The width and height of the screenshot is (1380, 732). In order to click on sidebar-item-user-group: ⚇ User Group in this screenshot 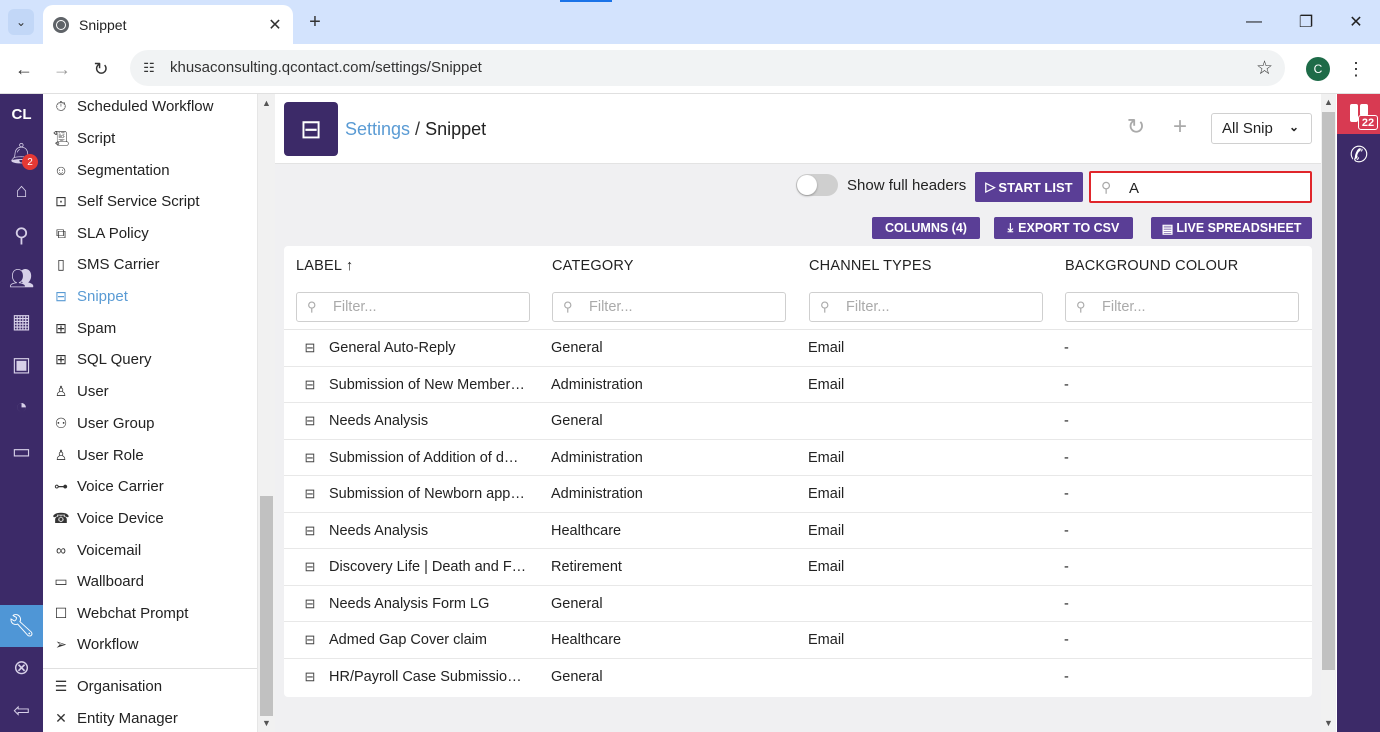, I will do `click(103, 423)`.